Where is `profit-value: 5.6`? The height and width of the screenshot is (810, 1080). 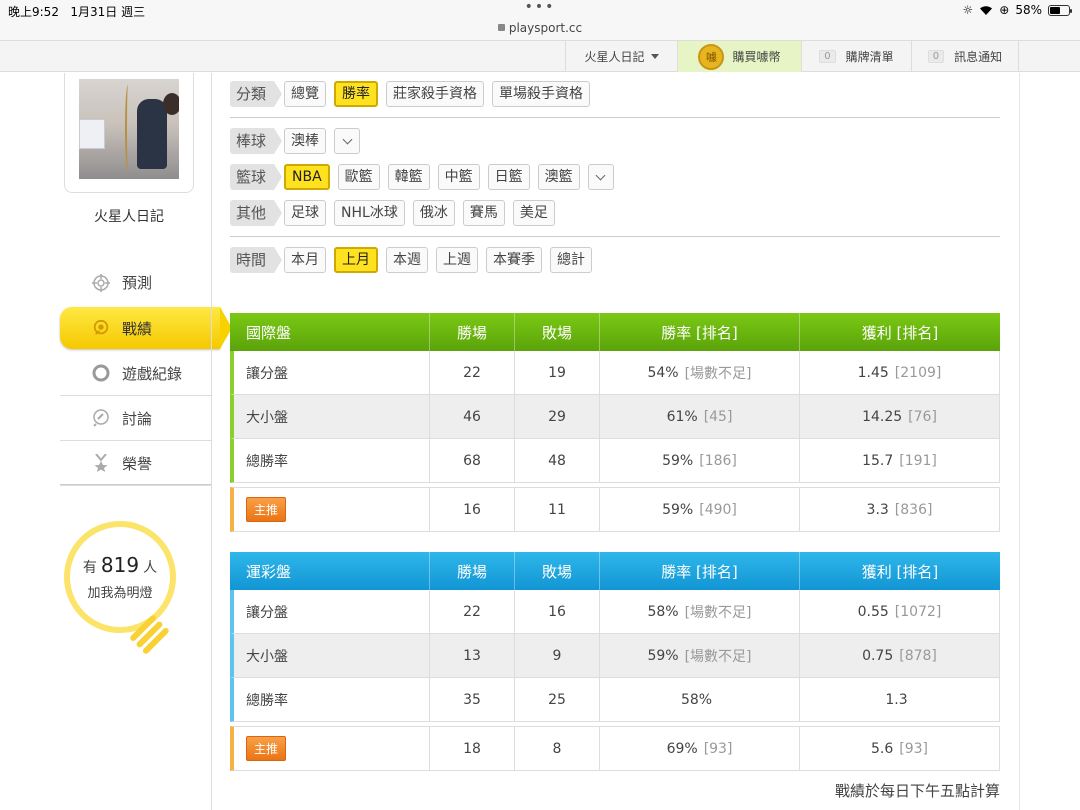 profit-value: 5.6 is located at coordinates (882, 748).